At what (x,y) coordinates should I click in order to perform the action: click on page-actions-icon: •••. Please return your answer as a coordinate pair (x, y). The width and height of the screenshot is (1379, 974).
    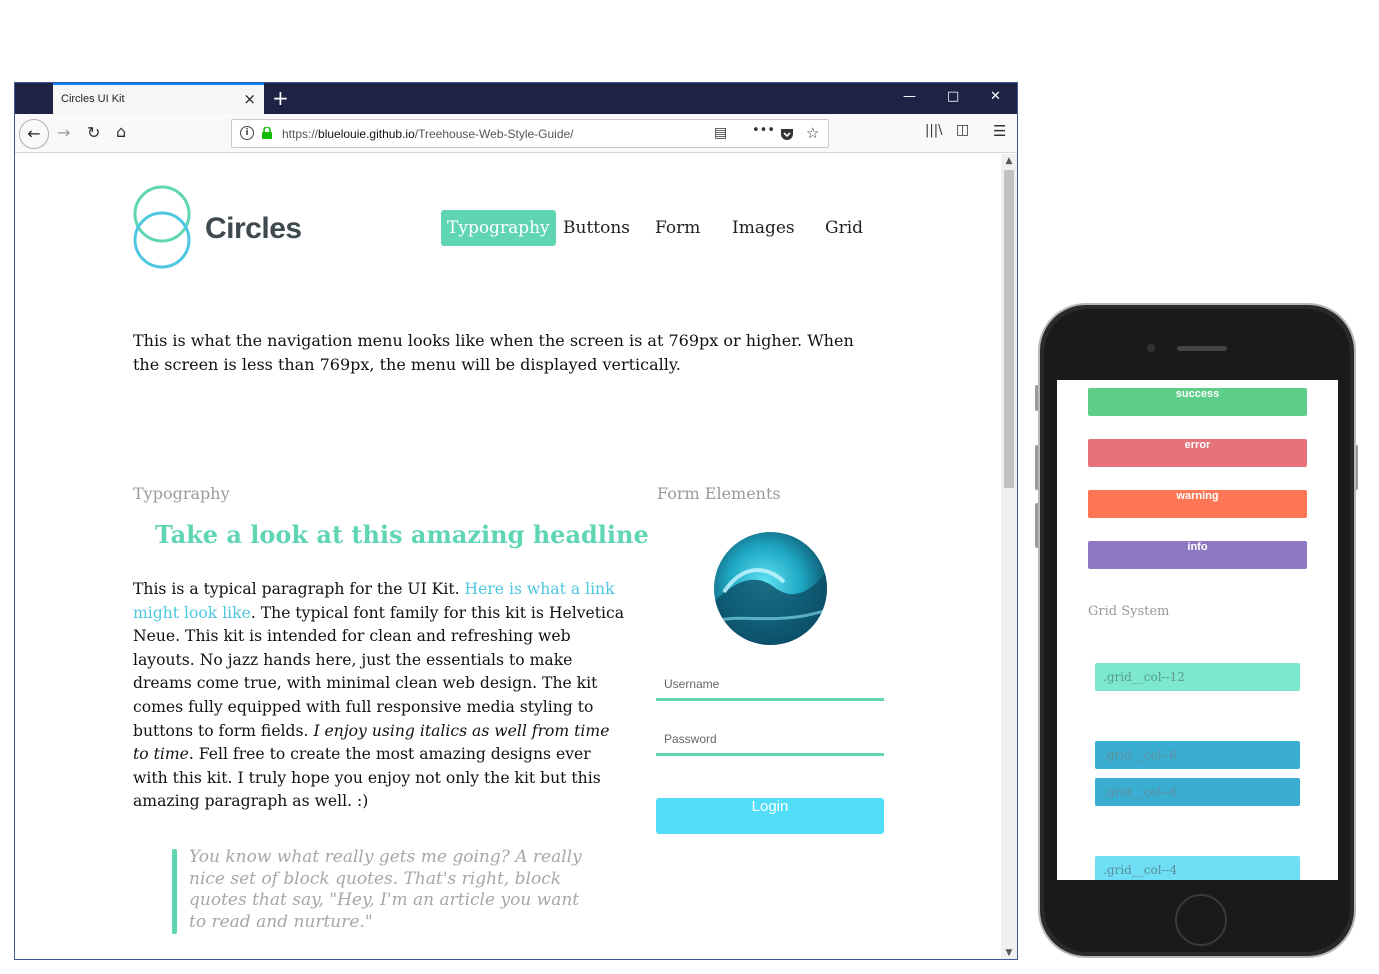
    Looking at the image, I should click on (763, 130).